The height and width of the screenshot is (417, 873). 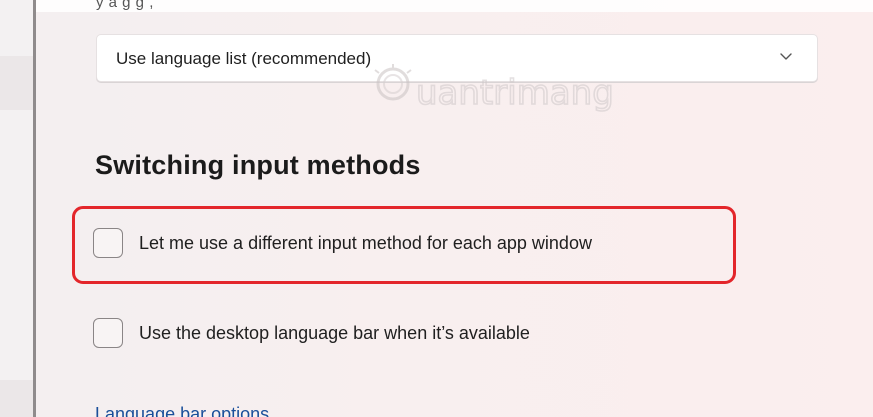 I want to click on dropdown-selected-value: Use language list (recommended), so click(x=244, y=58).